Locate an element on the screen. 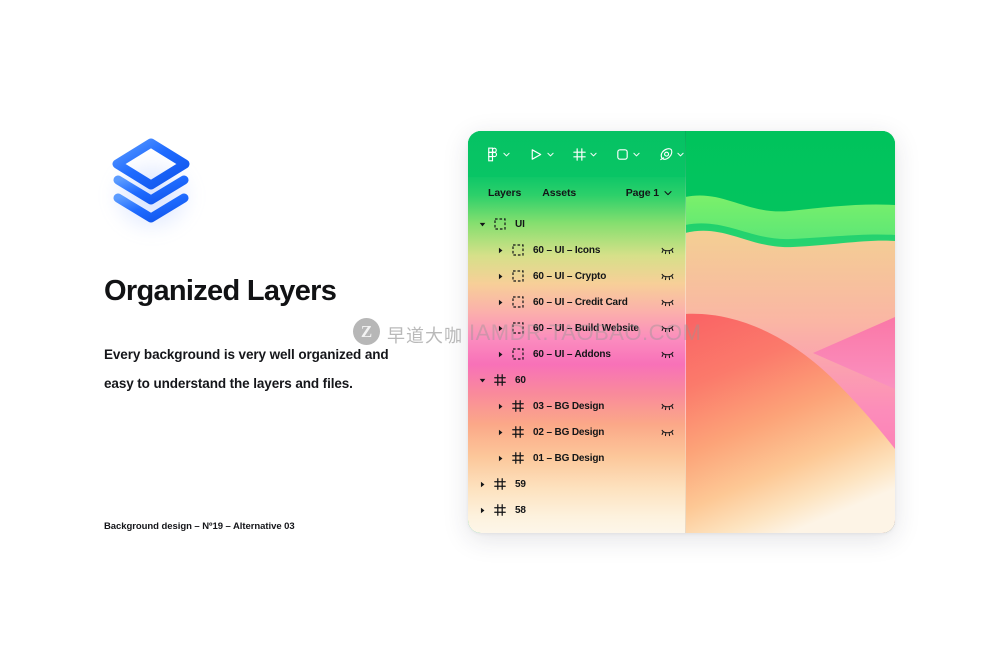 The height and width of the screenshot is (667, 1000). pen-tool-icon is located at coordinates (666, 153).